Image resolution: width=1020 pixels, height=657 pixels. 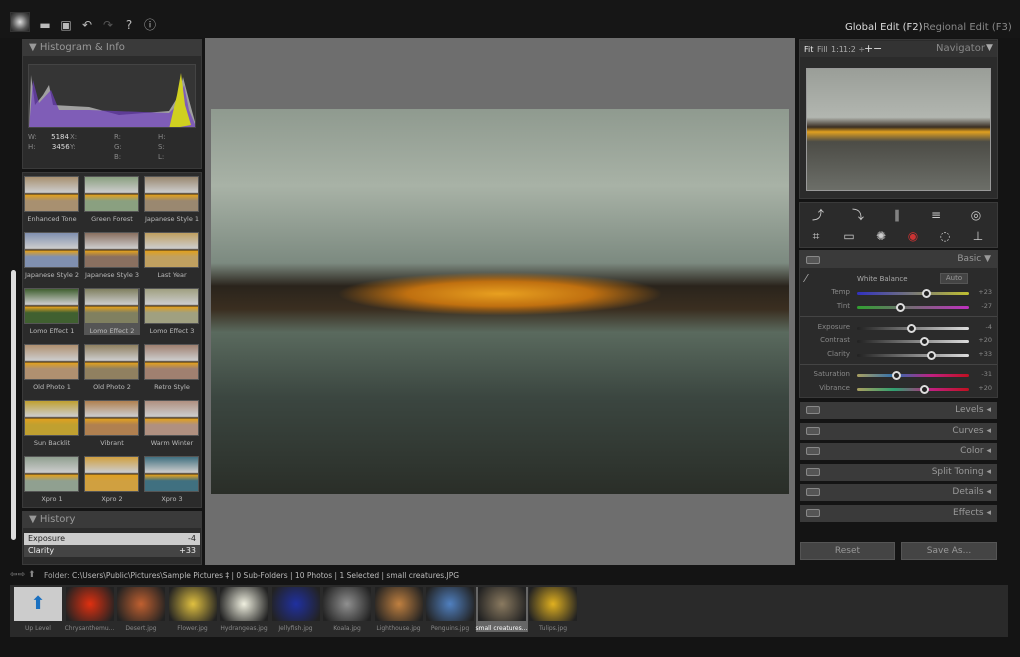 What do you see at coordinates (450, 609) in the screenshot?
I see `filmstrip-item: Penguins.jpg` at bounding box center [450, 609].